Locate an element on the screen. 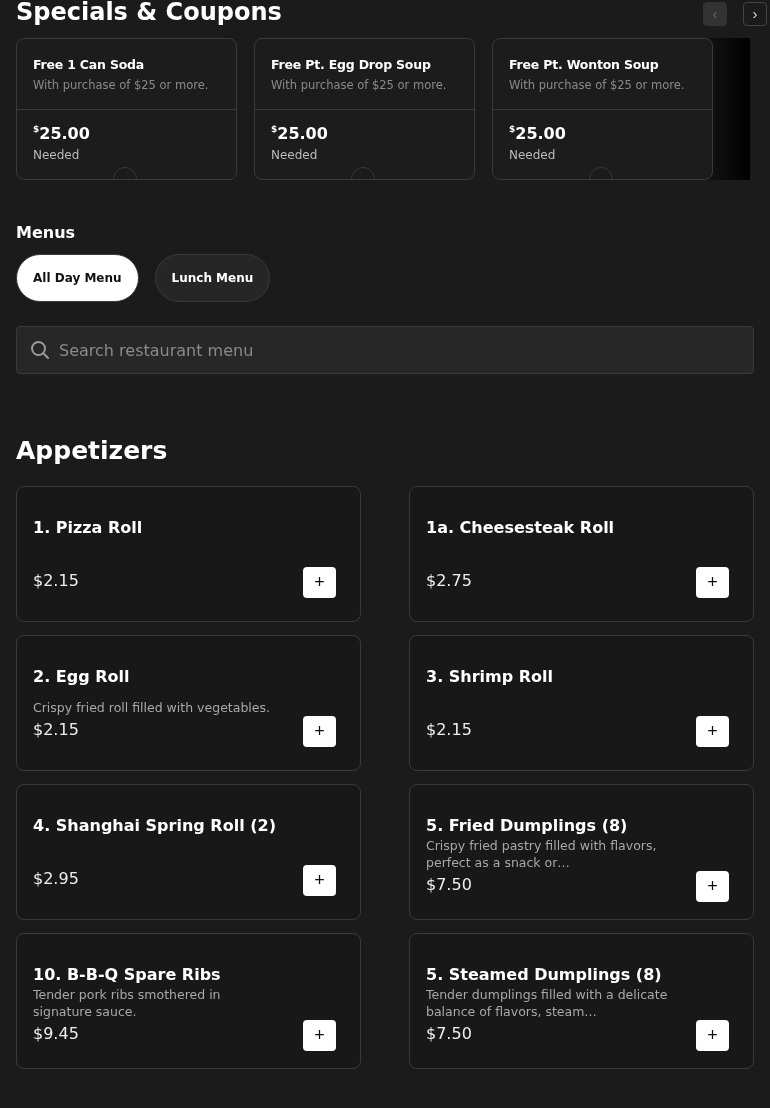 Image resolution: width=770 pixels, height=1108 pixels. menu-item-card: 1. Pizza Roll $2.15 + is located at coordinates (188, 554).